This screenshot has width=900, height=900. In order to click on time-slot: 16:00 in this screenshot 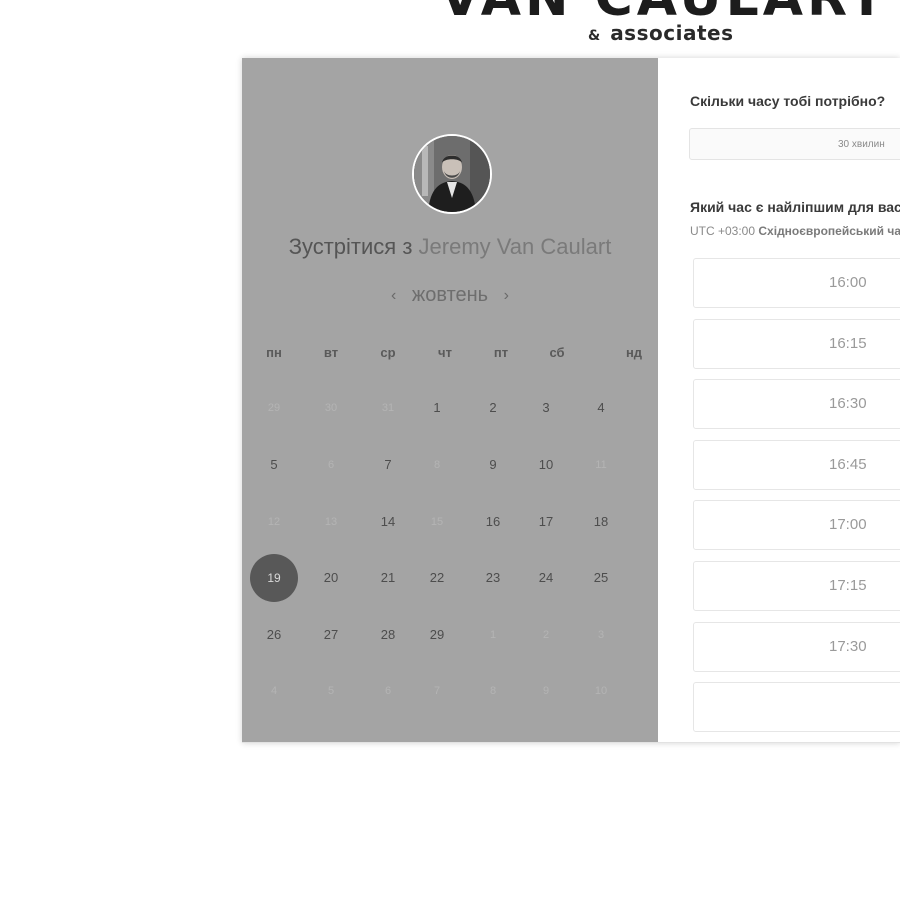, I will do `click(796, 283)`.